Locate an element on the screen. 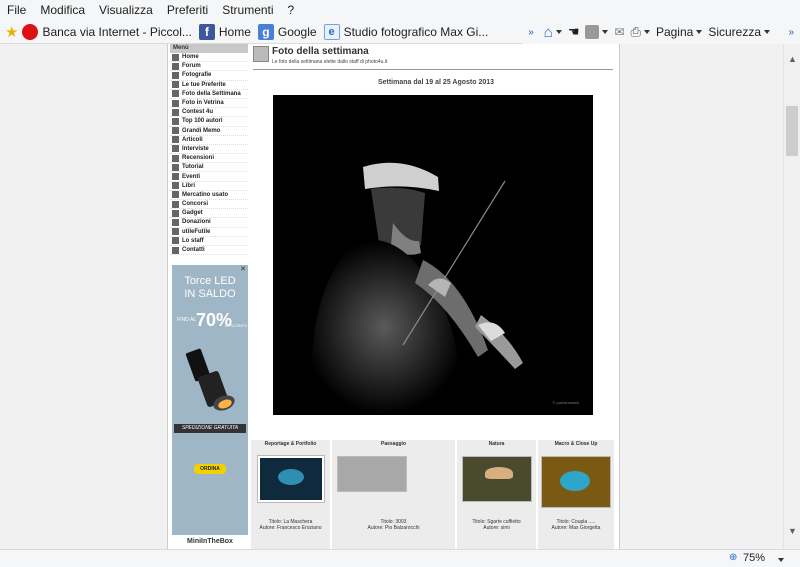 The height and width of the screenshot is (567, 800). sidebar-item-grandi-memo: Grandi Memo is located at coordinates (209, 131).